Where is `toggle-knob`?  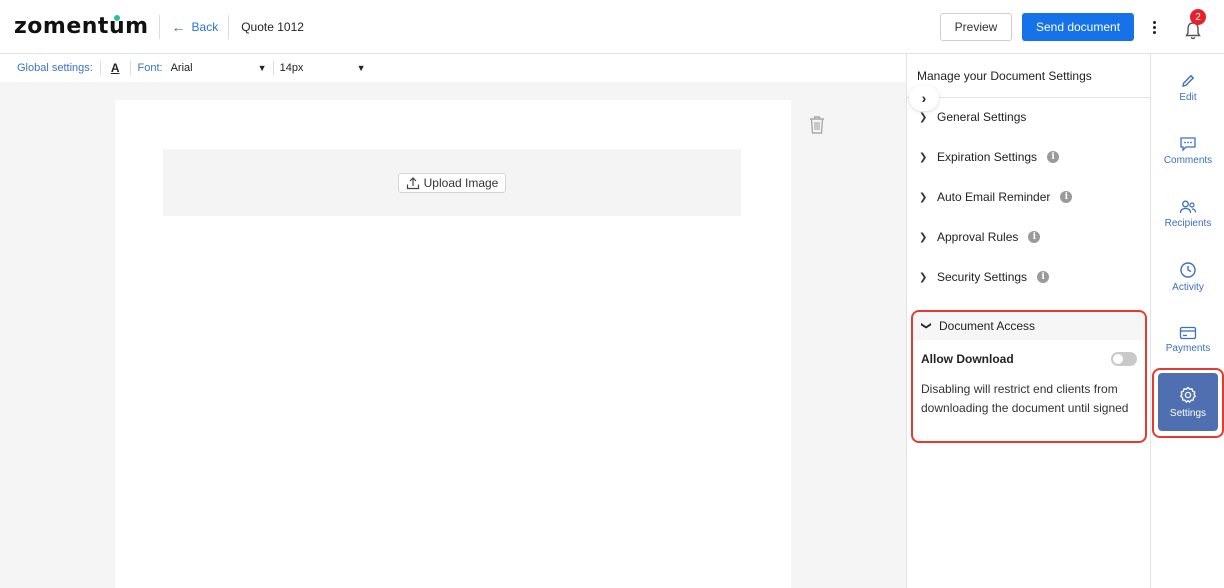 toggle-knob is located at coordinates (1118, 359).